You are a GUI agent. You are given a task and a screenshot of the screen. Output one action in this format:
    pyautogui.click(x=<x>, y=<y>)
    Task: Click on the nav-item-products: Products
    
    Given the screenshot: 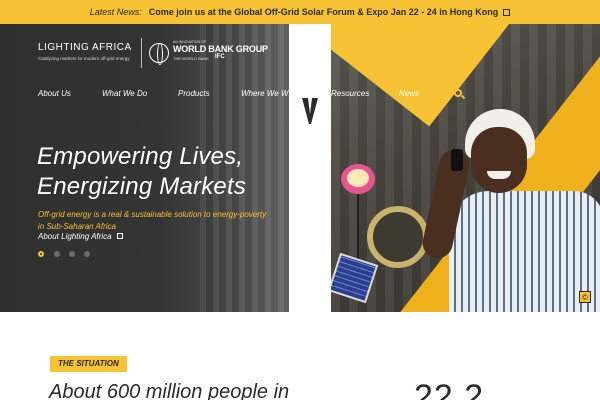 What is the action you would take?
    pyautogui.click(x=194, y=93)
    